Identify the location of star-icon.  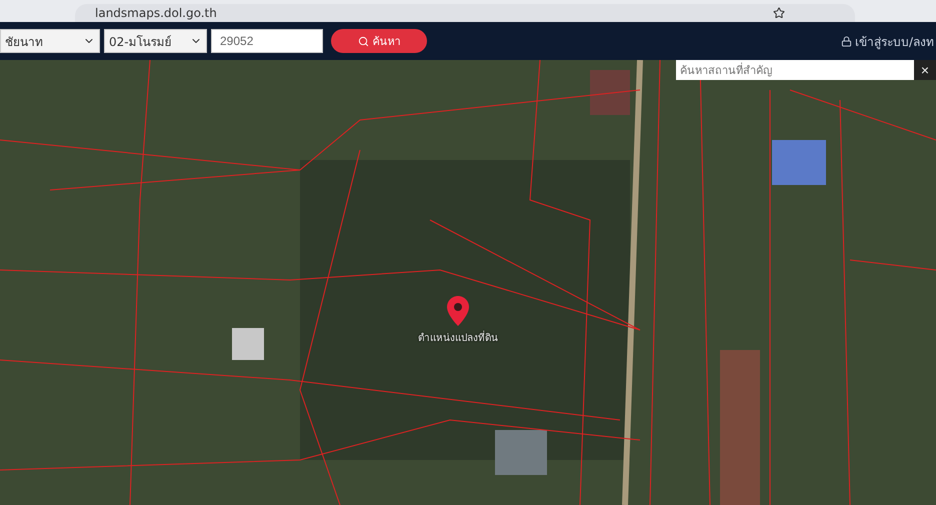
(779, 13).